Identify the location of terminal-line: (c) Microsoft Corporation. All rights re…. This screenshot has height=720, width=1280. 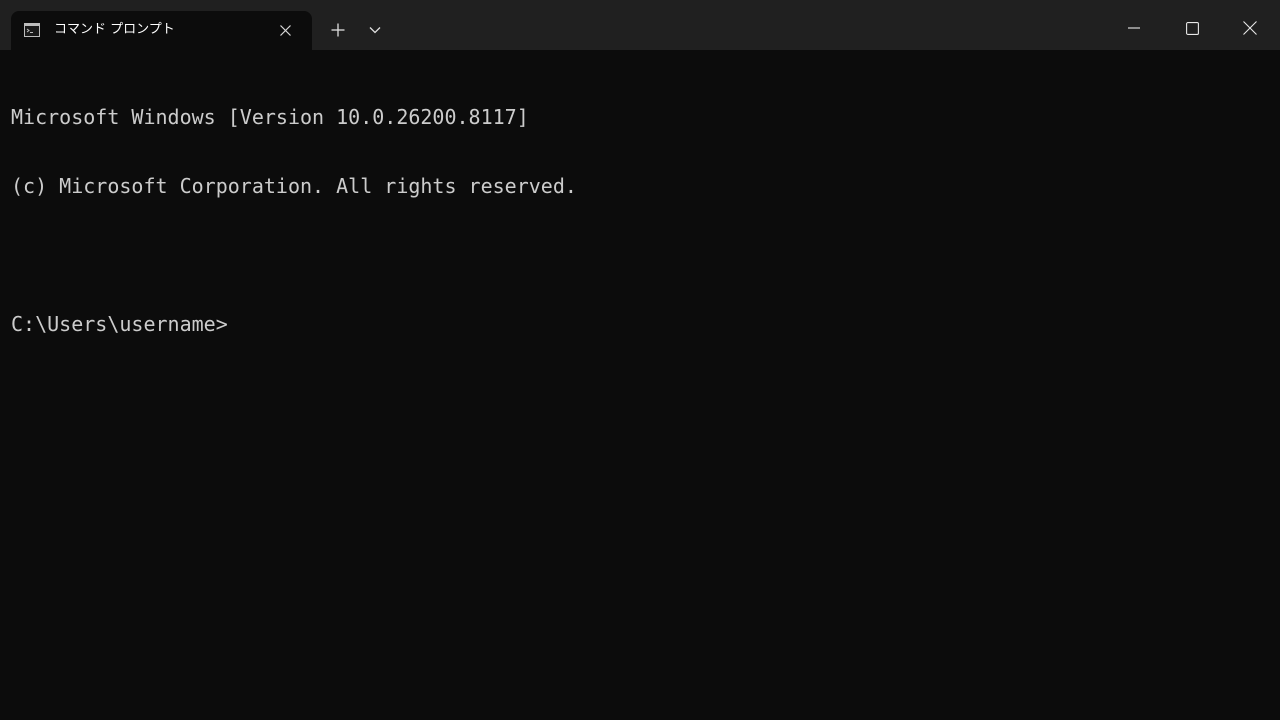
(294, 186).